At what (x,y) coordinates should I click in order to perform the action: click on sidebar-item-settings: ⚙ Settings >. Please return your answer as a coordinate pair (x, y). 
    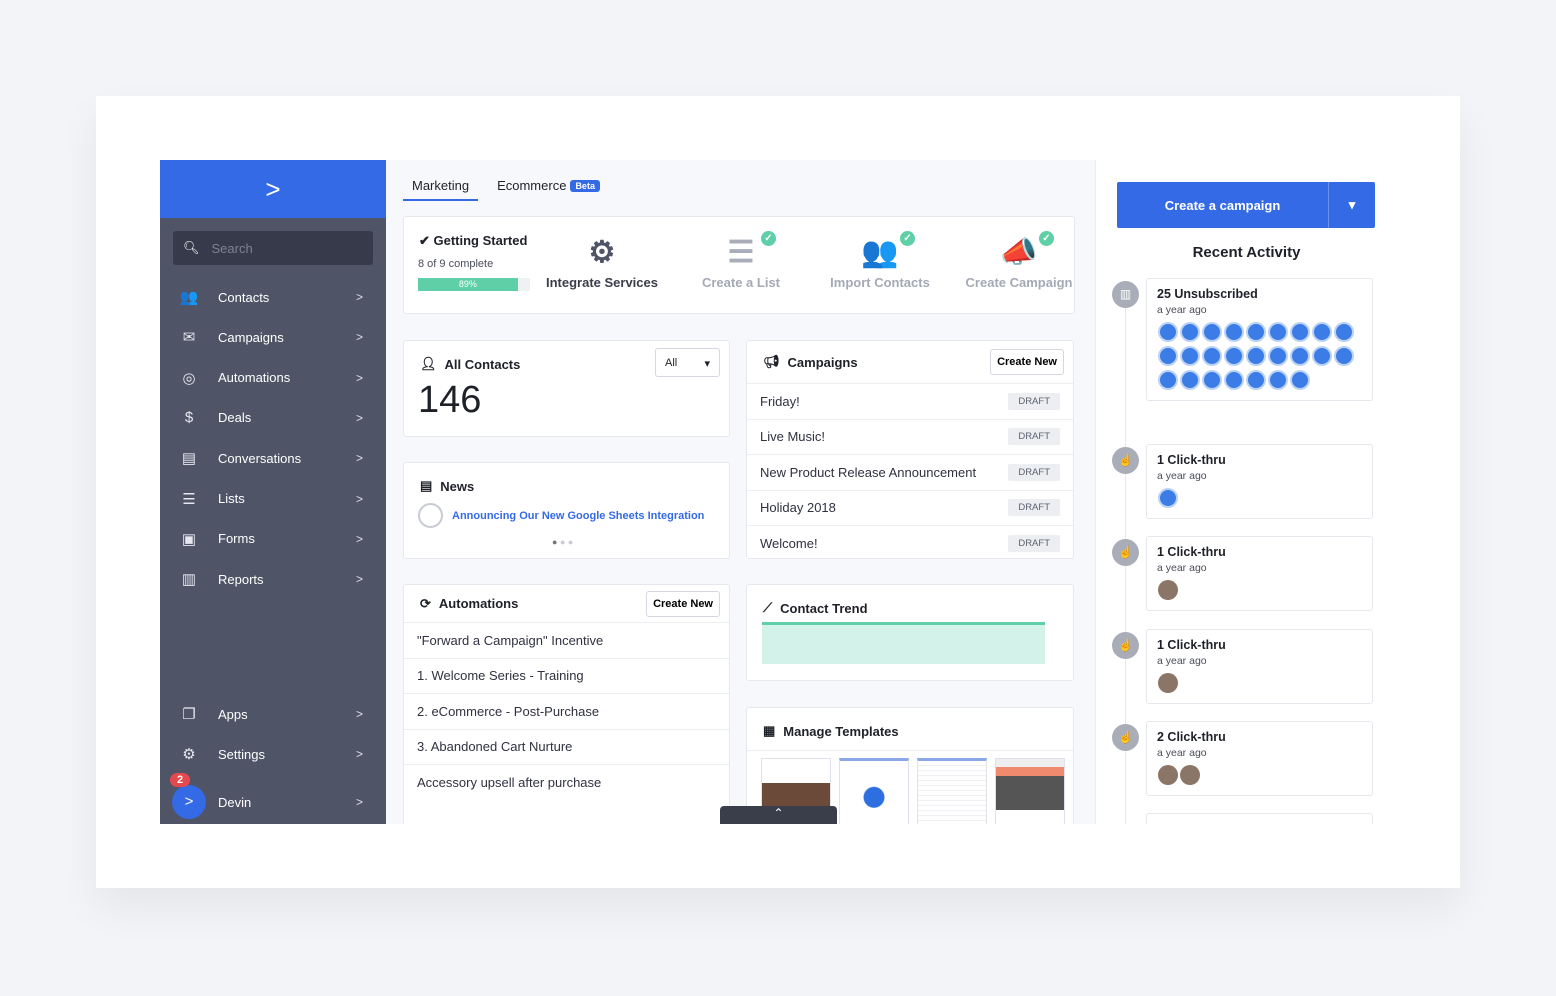
    Looking at the image, I should click on (273, 754).